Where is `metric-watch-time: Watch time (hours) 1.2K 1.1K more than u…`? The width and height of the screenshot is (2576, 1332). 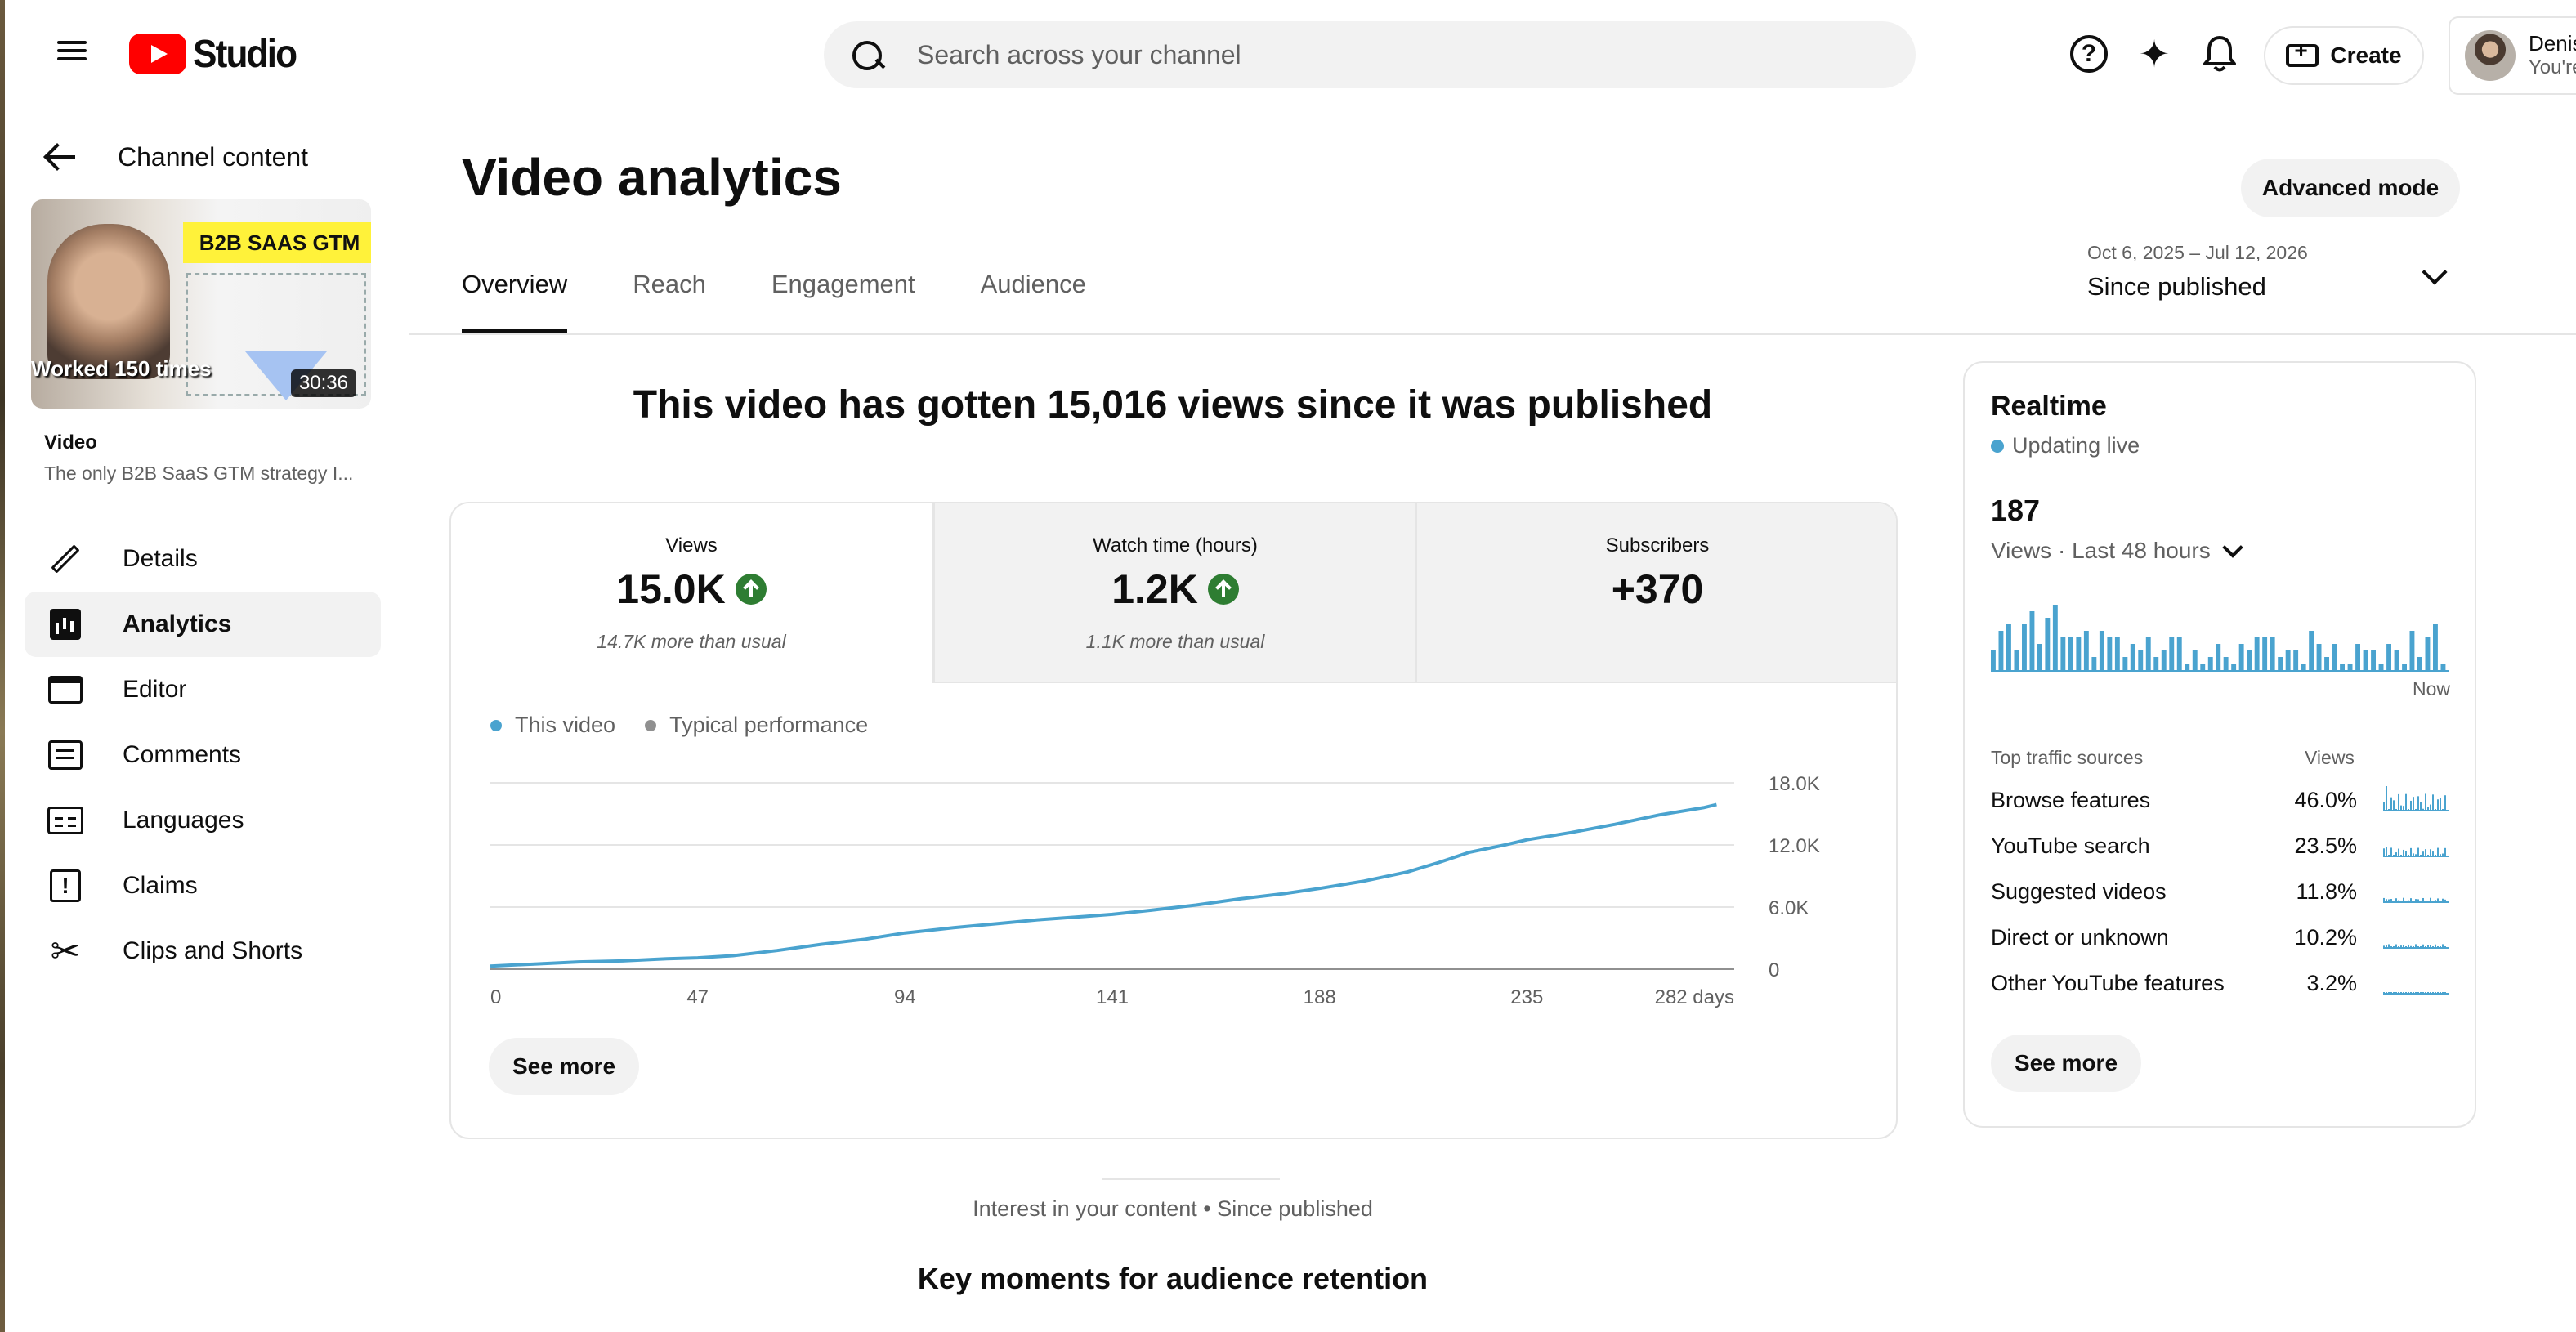 metric-watch-time: Watch time (hours) 1.2K 1.1K more than u… is located at coordinates (1174, 593).